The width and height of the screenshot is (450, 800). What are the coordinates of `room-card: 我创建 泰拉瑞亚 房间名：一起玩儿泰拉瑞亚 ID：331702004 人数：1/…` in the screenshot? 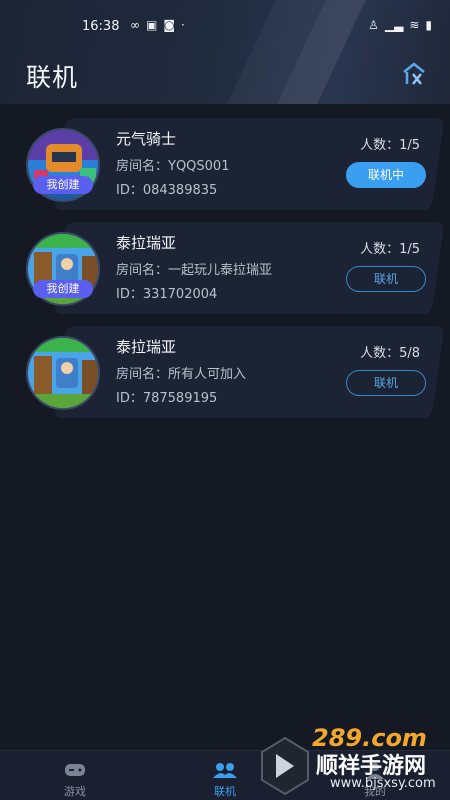 It's located at (225, 271).